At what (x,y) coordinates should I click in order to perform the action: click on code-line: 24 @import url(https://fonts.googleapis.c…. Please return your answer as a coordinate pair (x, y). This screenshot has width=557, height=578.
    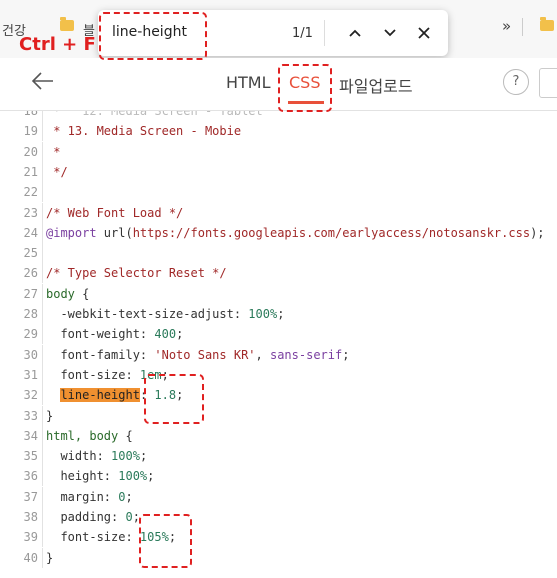
    Looking at the image, I should click on (272, 232).